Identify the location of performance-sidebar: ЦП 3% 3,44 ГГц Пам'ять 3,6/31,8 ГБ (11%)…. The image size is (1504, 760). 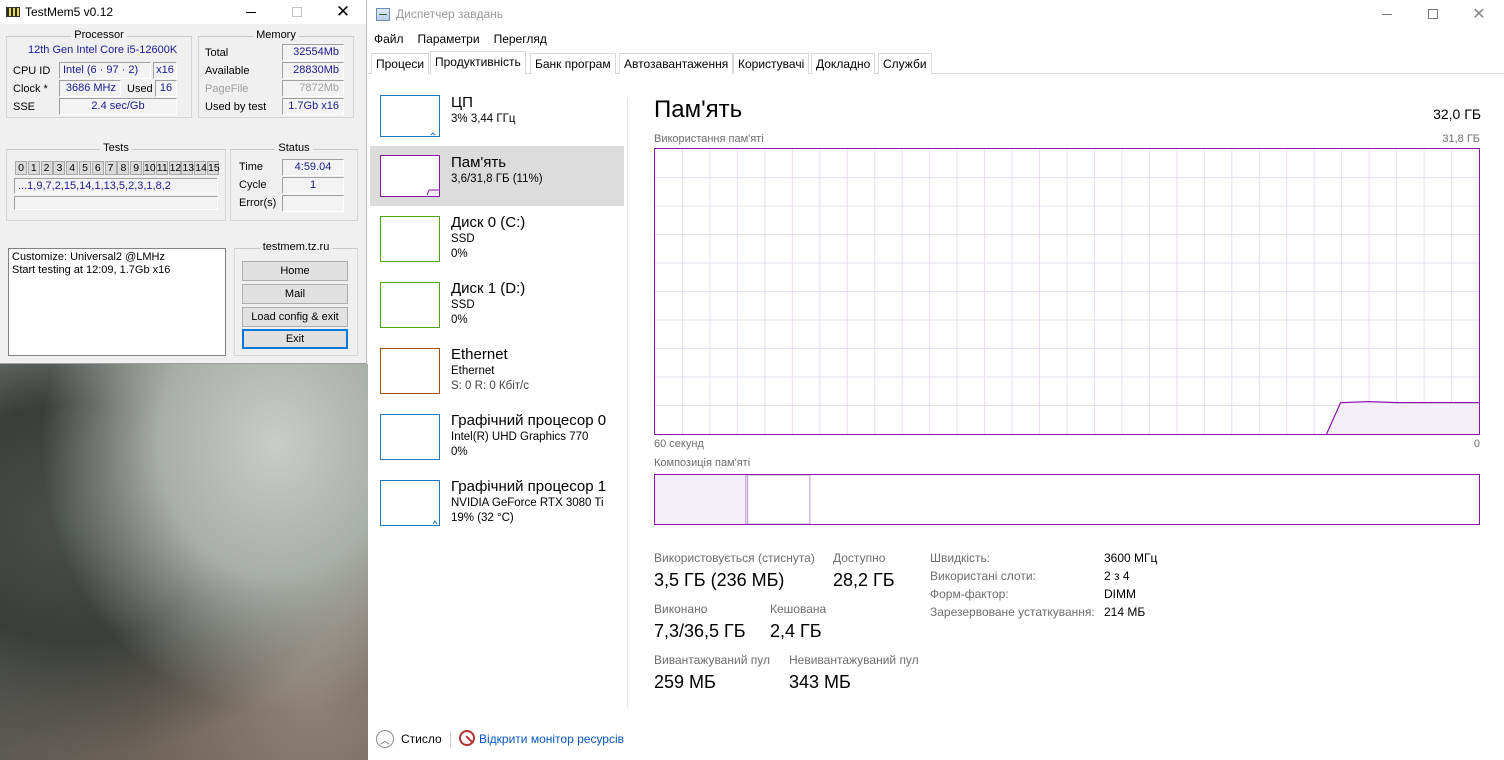
(498, 310).